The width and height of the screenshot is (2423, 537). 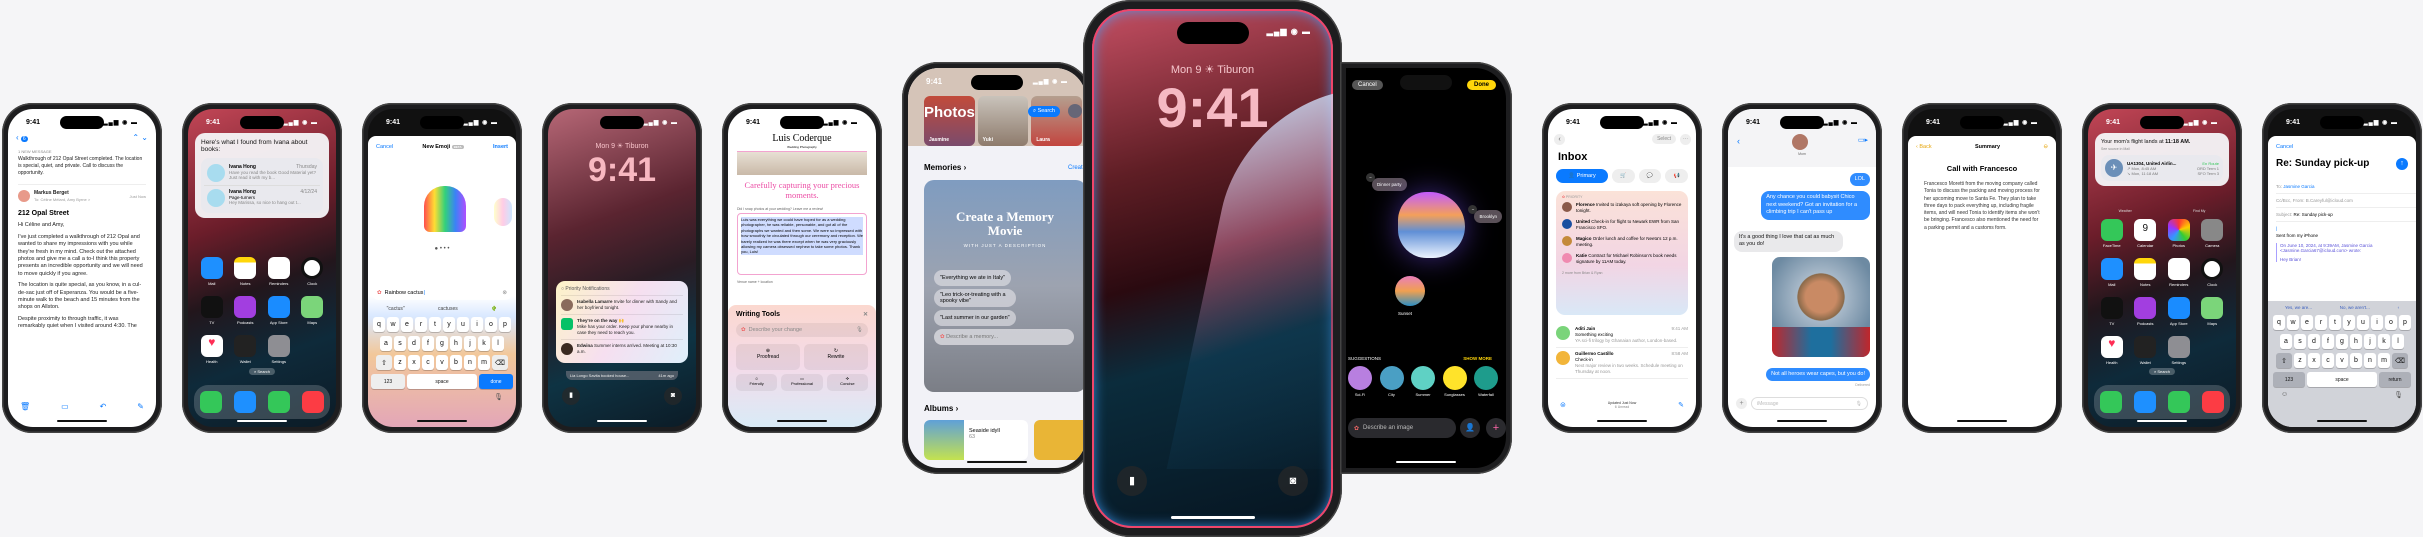 I want to click on app-photos: Photos, so click(x=2179, y=233).